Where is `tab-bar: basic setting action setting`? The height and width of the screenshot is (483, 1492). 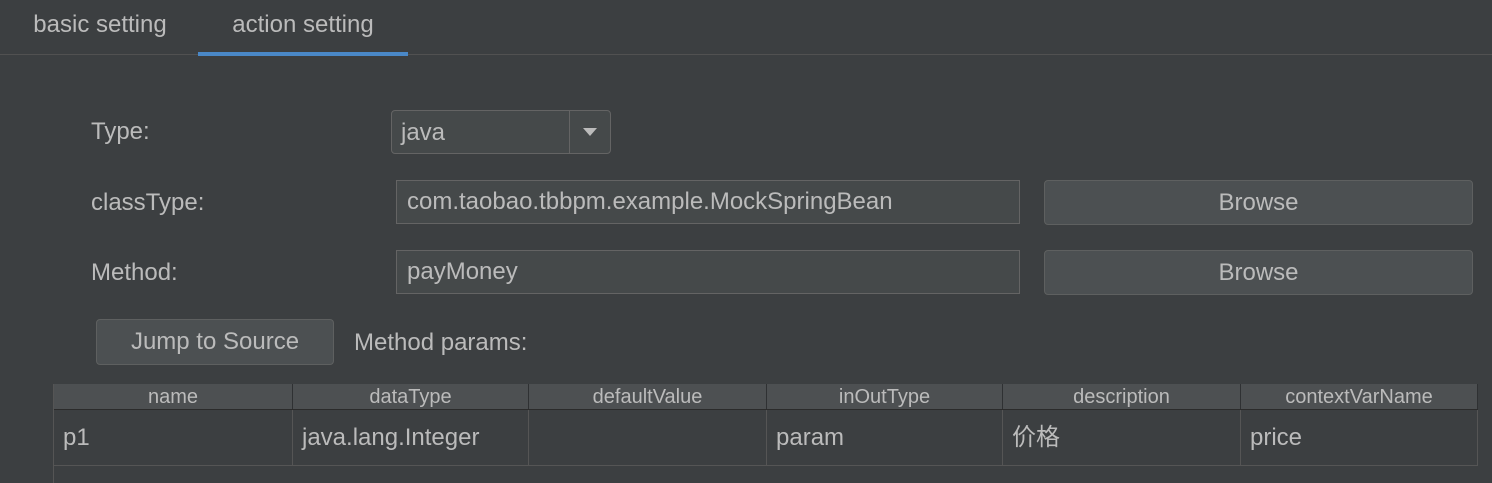 tab-bar: basic setting action setting is located at coordinates (746, 28).